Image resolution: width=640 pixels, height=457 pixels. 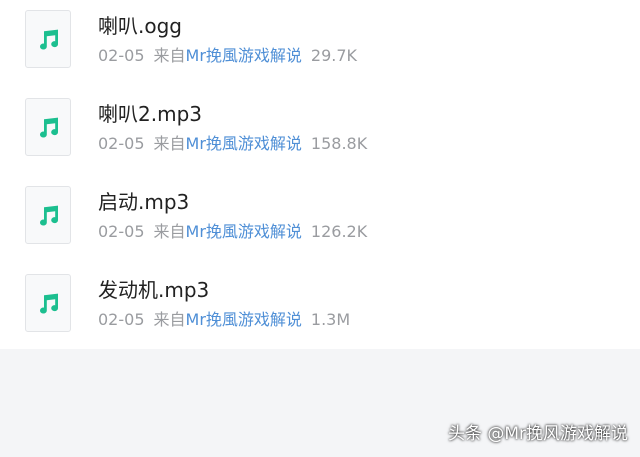 What do you see at coordinates (334, 55) in the screenshot?
I see `file-size: 29.7K` at bounding box center [334, 55].